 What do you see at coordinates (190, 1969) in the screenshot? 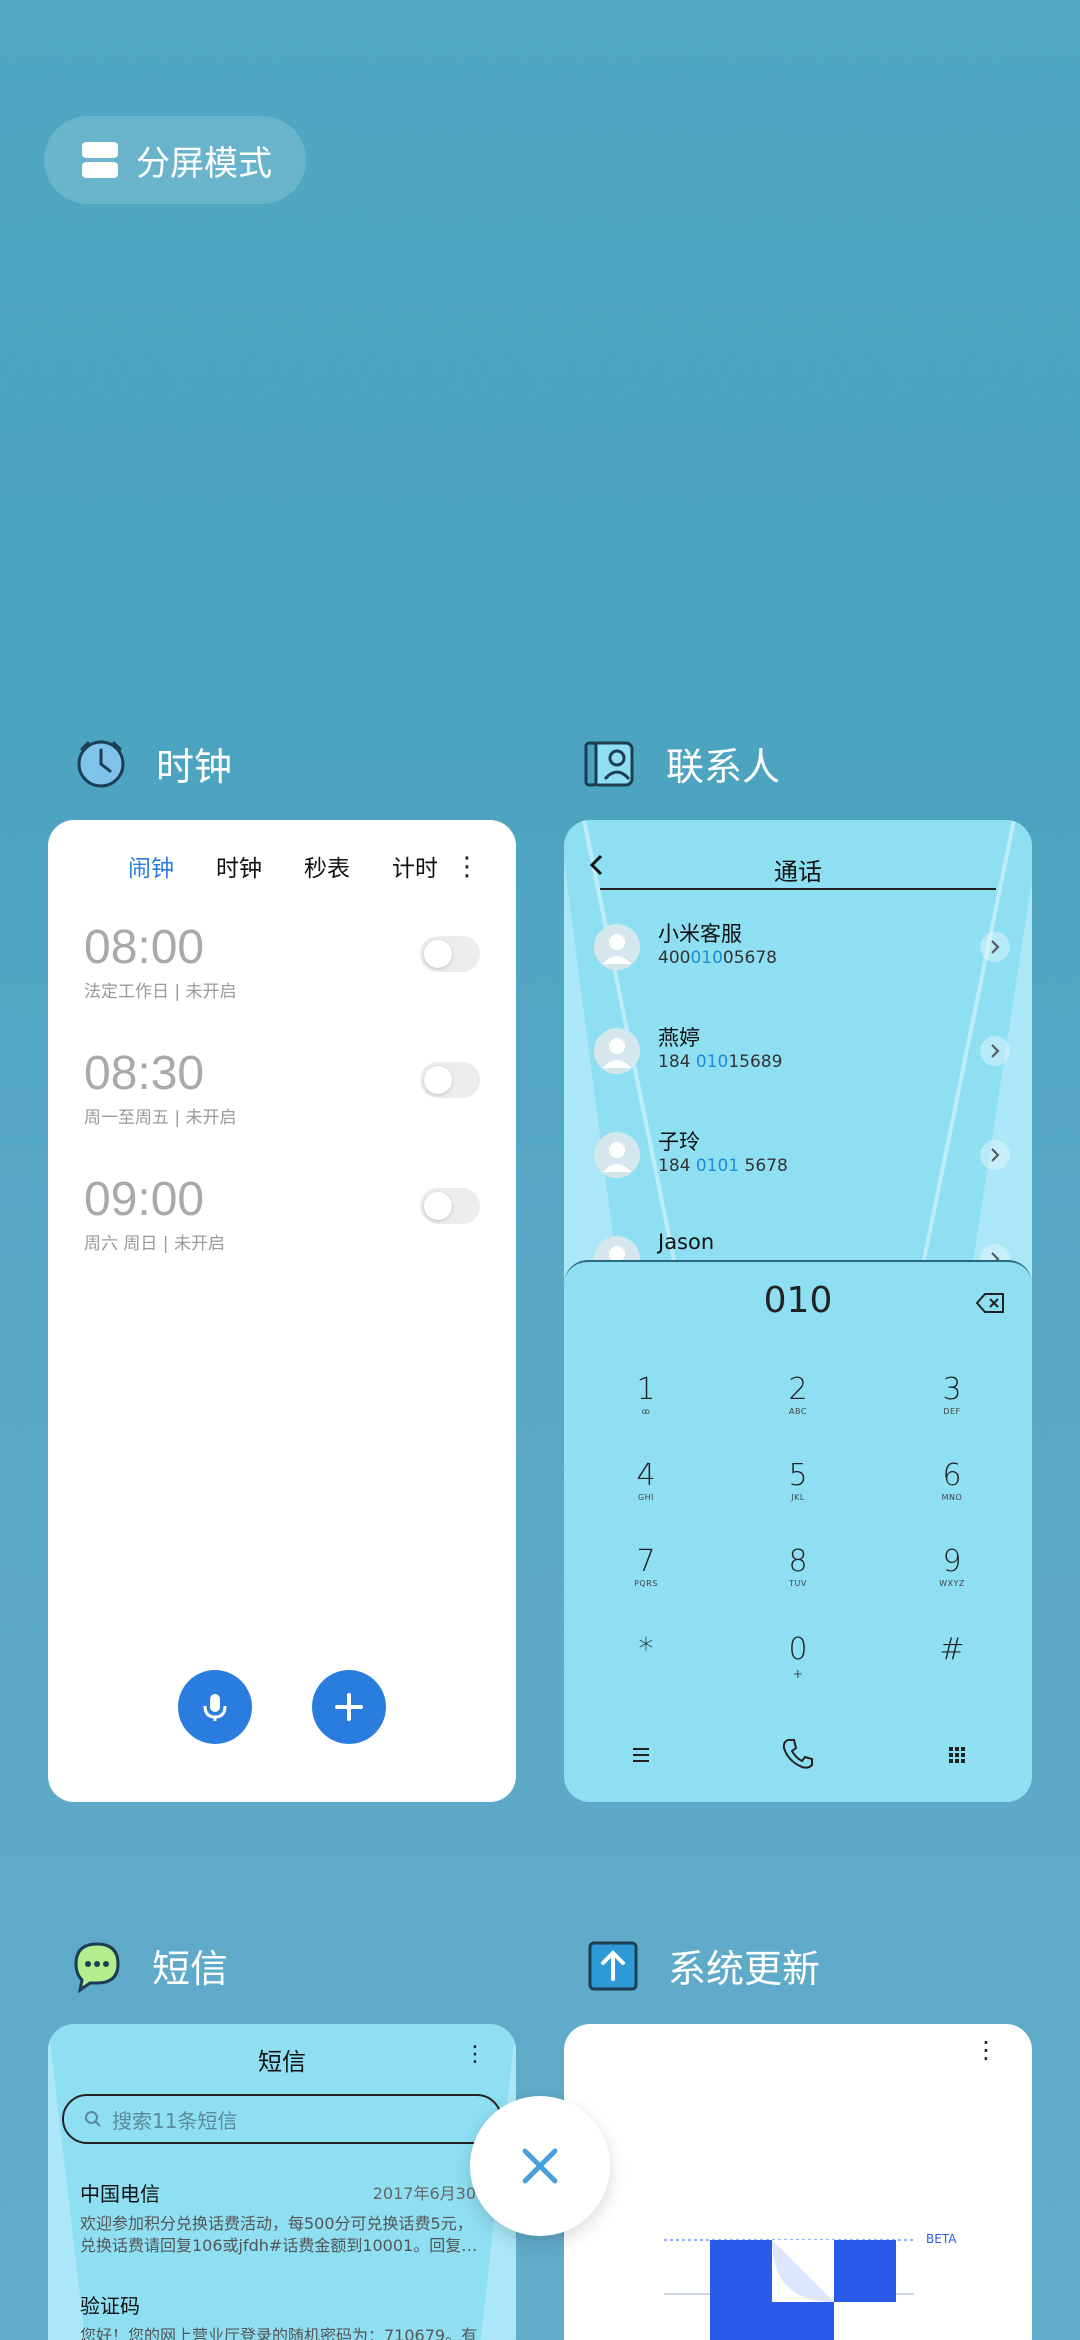
I see `sms-app-name: 短信` at bounding box center [190, 1969].